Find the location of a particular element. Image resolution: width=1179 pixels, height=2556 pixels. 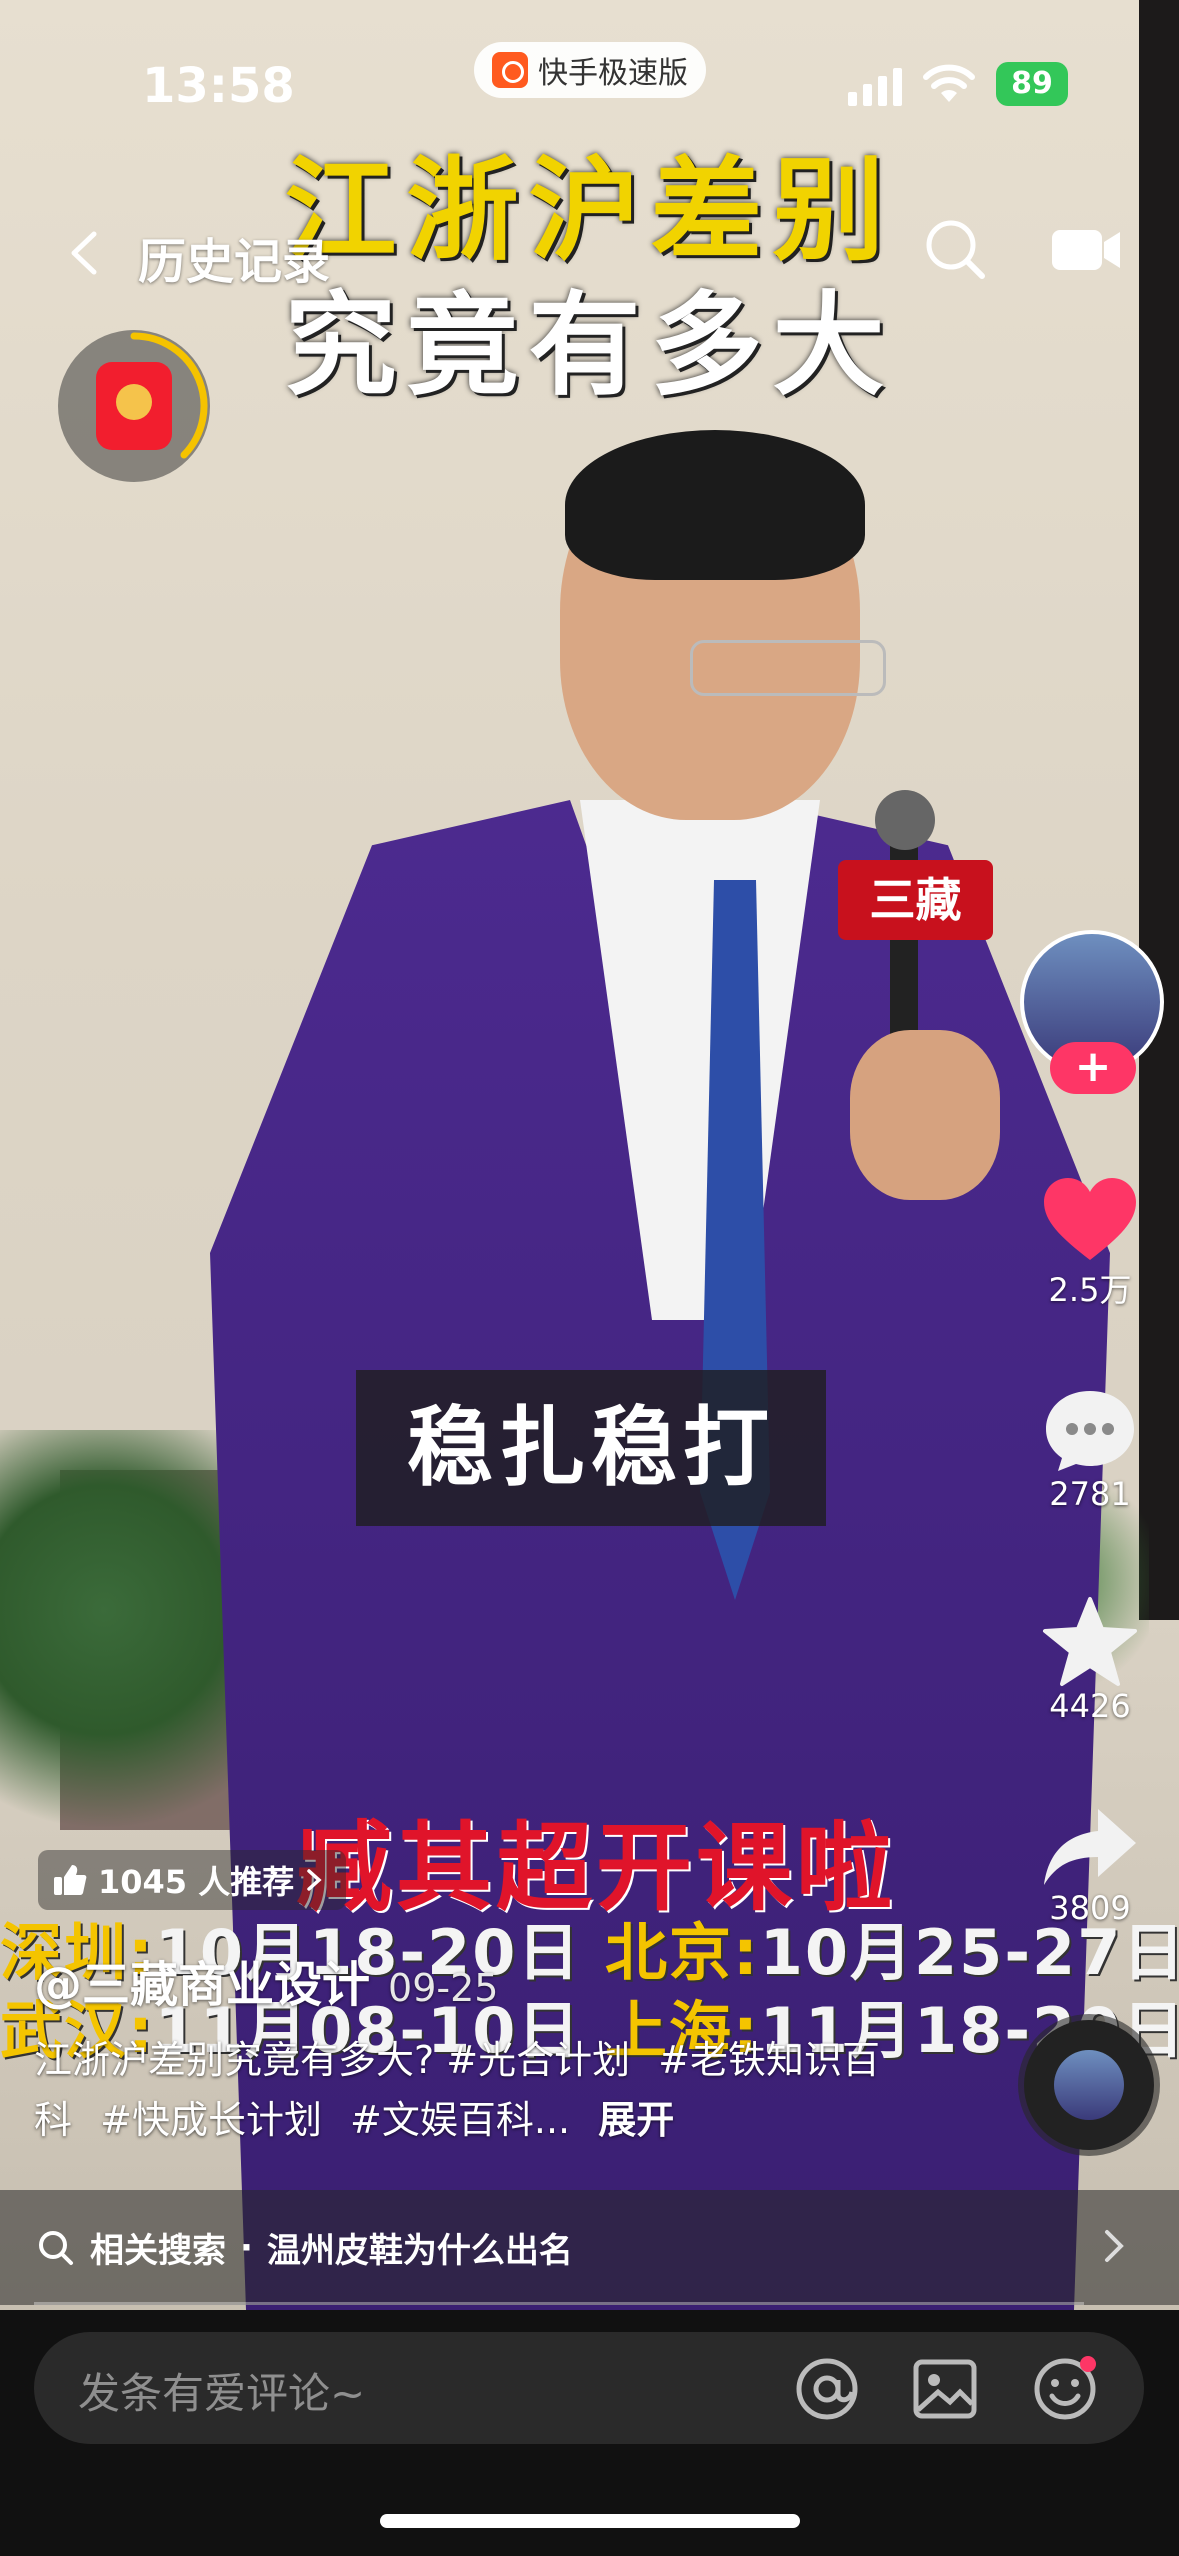

related-search-content: 相关搜索 · 温州皮鞋为什么出名 is located at coordinates (304, 2247).